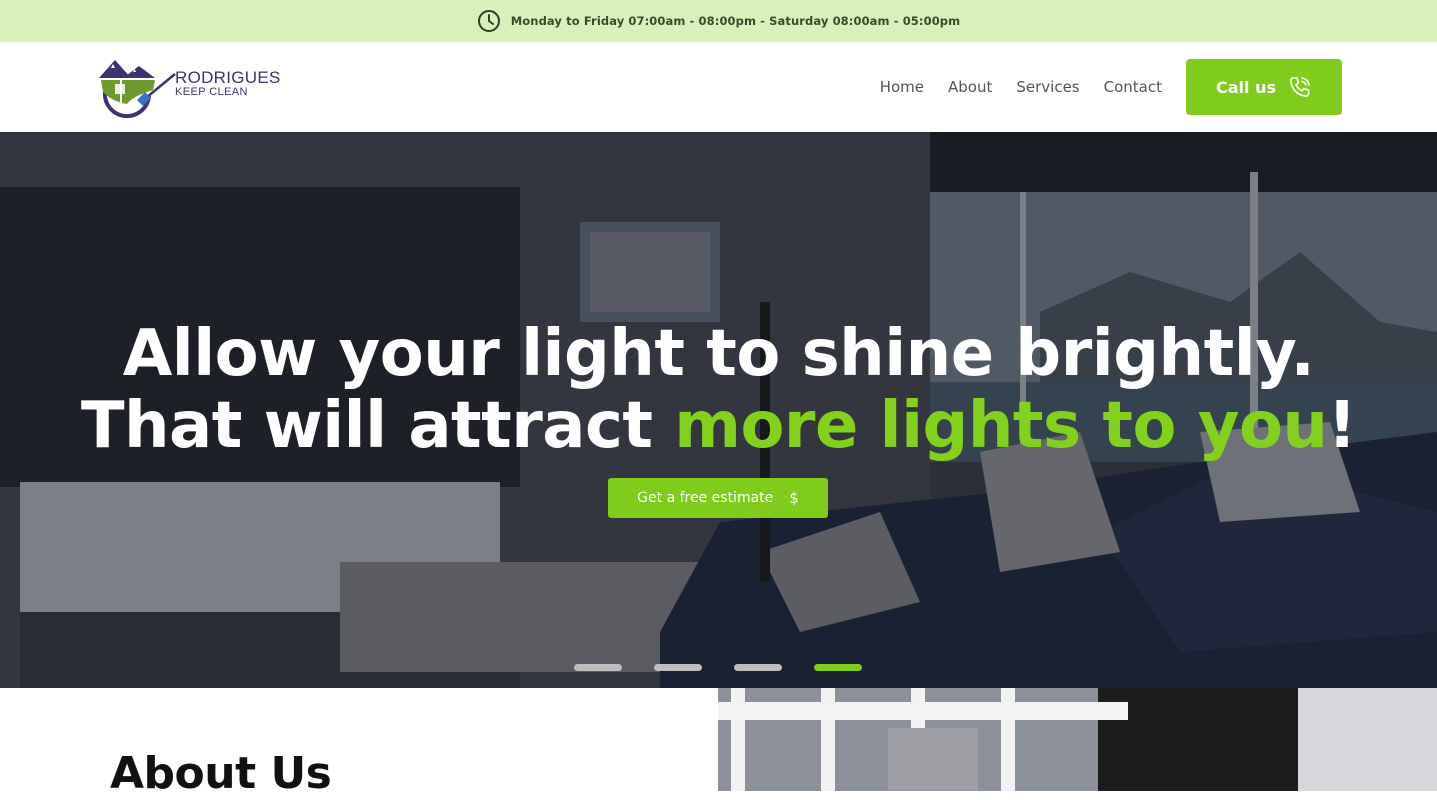 This screenshot has width=1437, height=800. Describe the element at coordinates (488, 21) in the screenshot. I see `clock-icon` at that location.